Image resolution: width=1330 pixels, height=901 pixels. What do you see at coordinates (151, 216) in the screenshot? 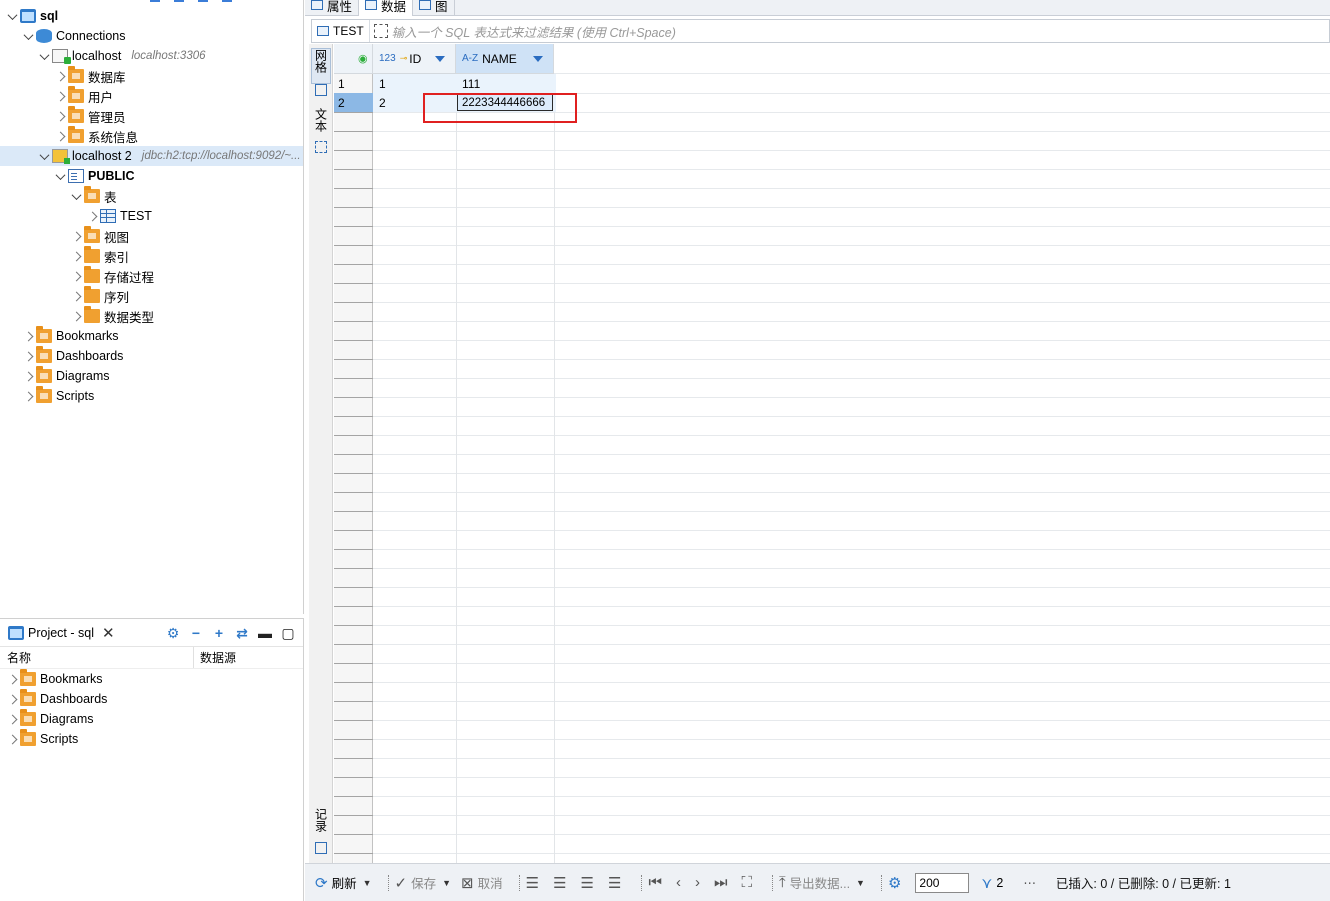
I see `tree-item: TEST` at bounding box center [151, 216].